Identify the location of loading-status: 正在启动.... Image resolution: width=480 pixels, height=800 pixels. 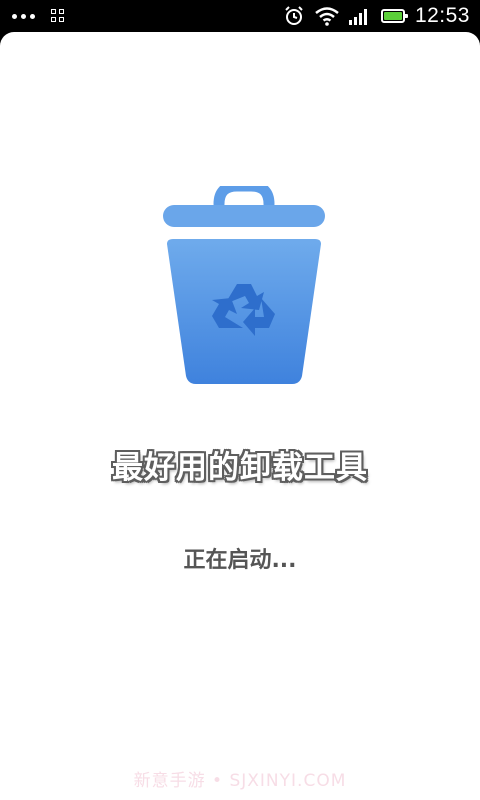
(240, 560).